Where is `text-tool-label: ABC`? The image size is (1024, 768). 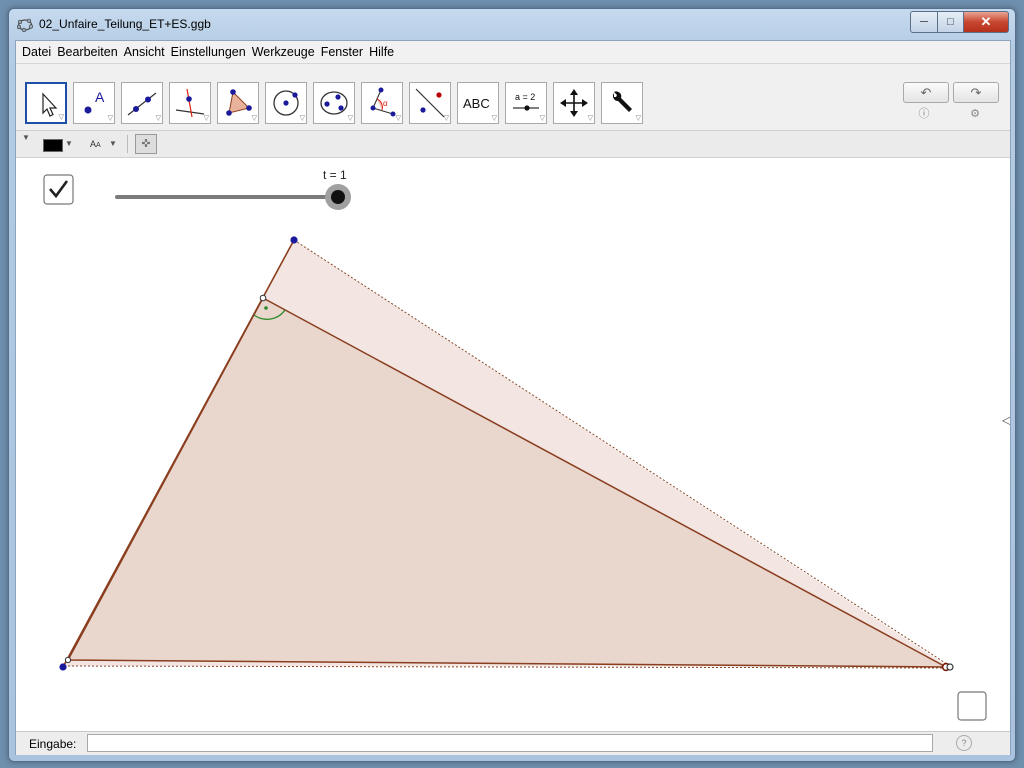
text-tool-label: ABC is located at coordinates (476, 103).